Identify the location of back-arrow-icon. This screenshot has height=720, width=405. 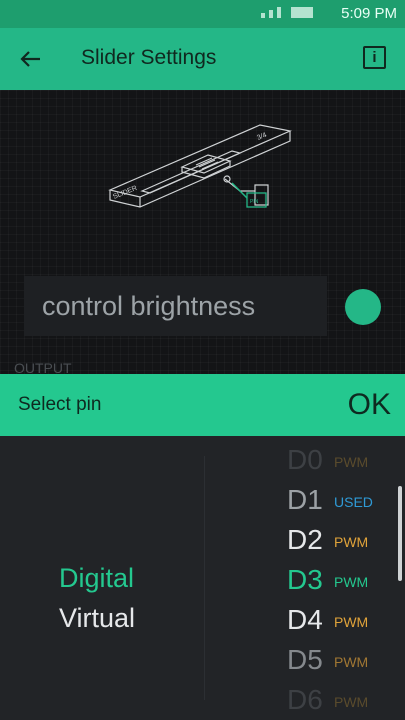
(30, 59).